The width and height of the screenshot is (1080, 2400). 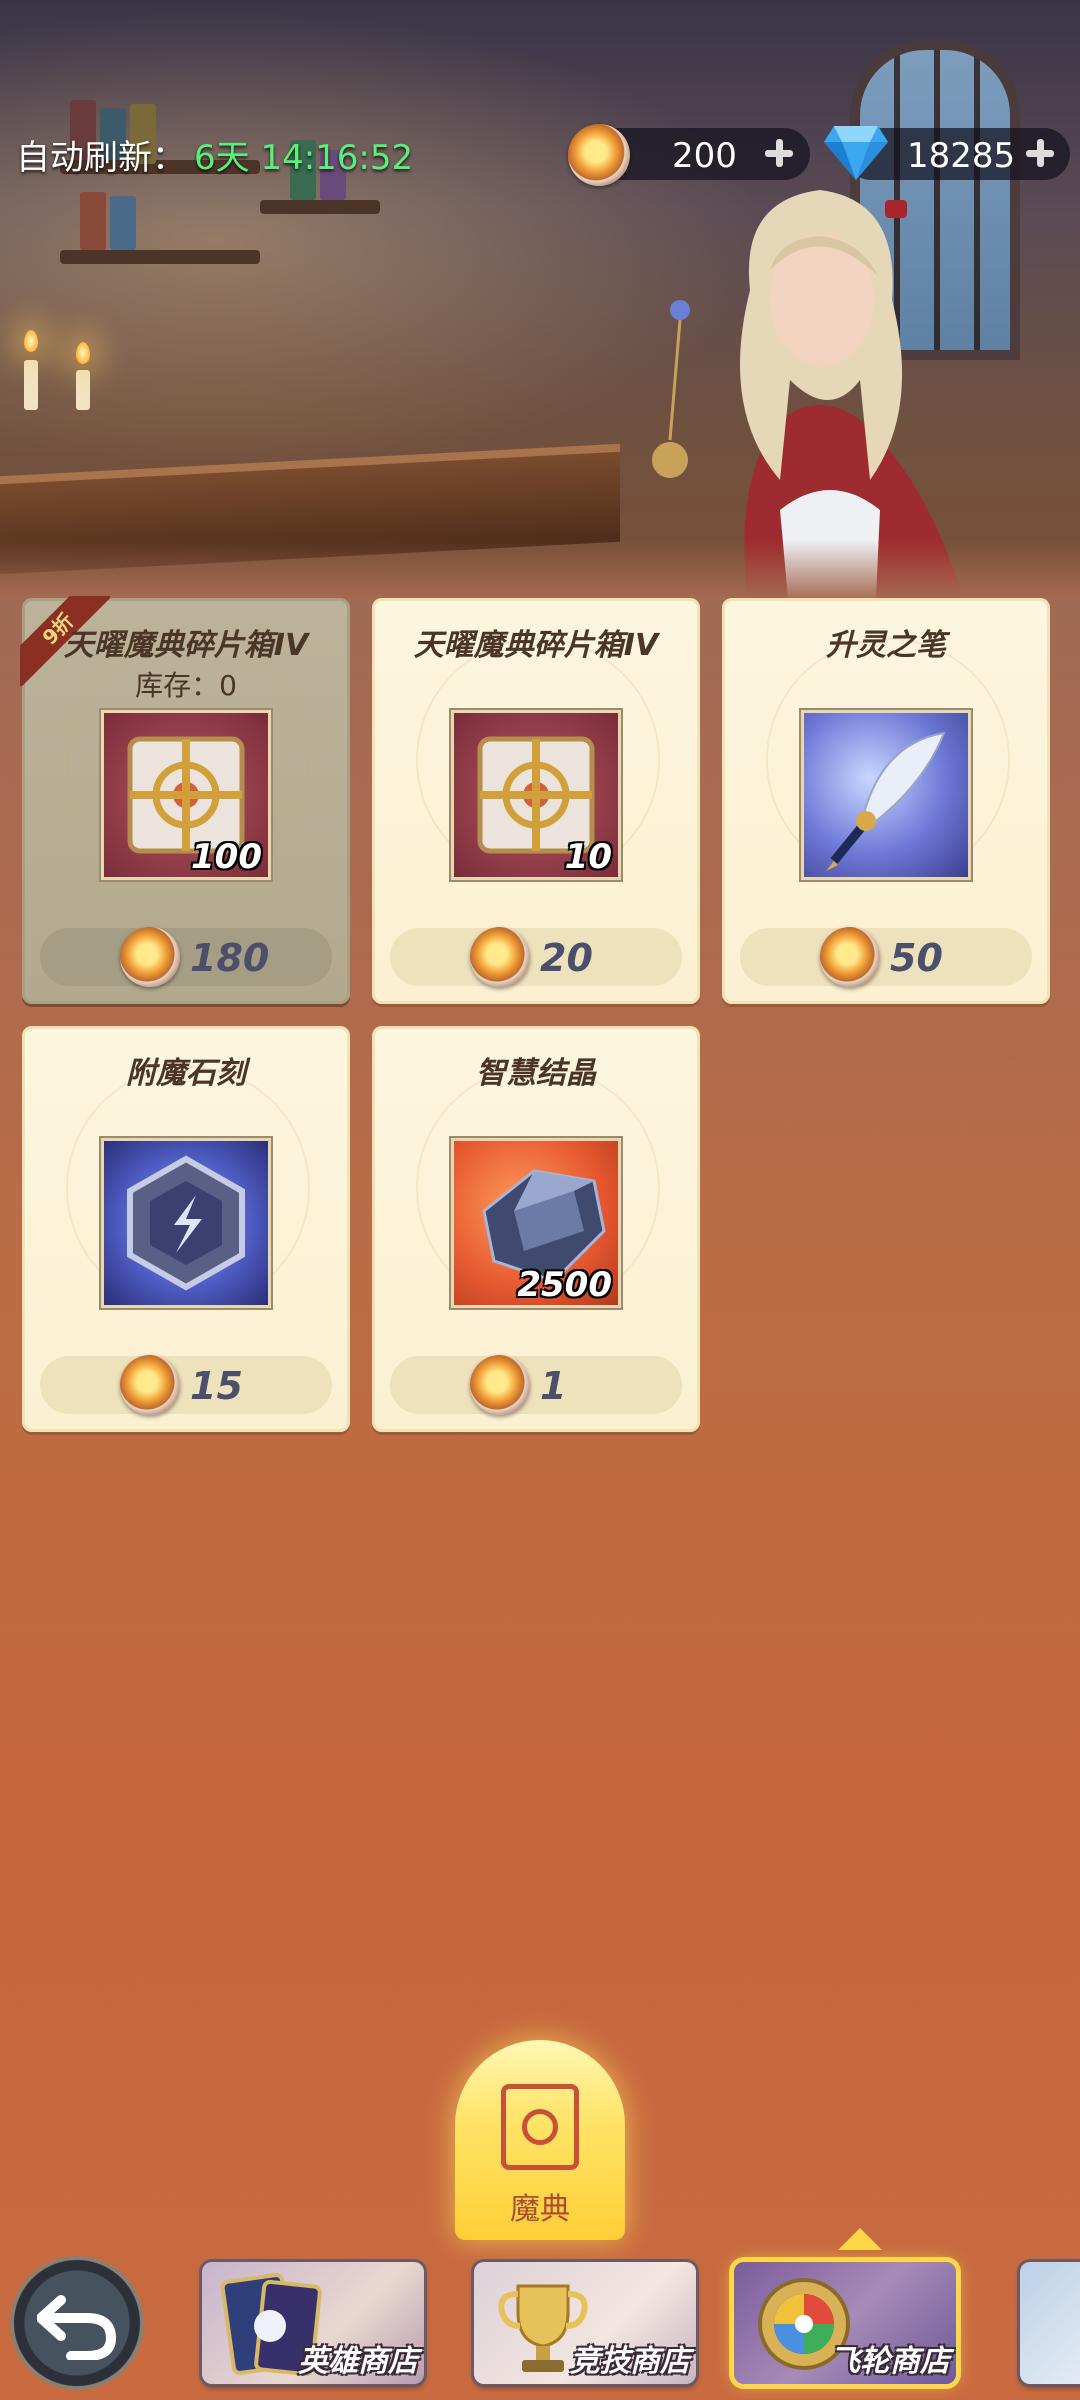 What do you see at coordinates (230, 958) in the screenshot?
I see `price-value: 180` at bounding box center [230, 958].